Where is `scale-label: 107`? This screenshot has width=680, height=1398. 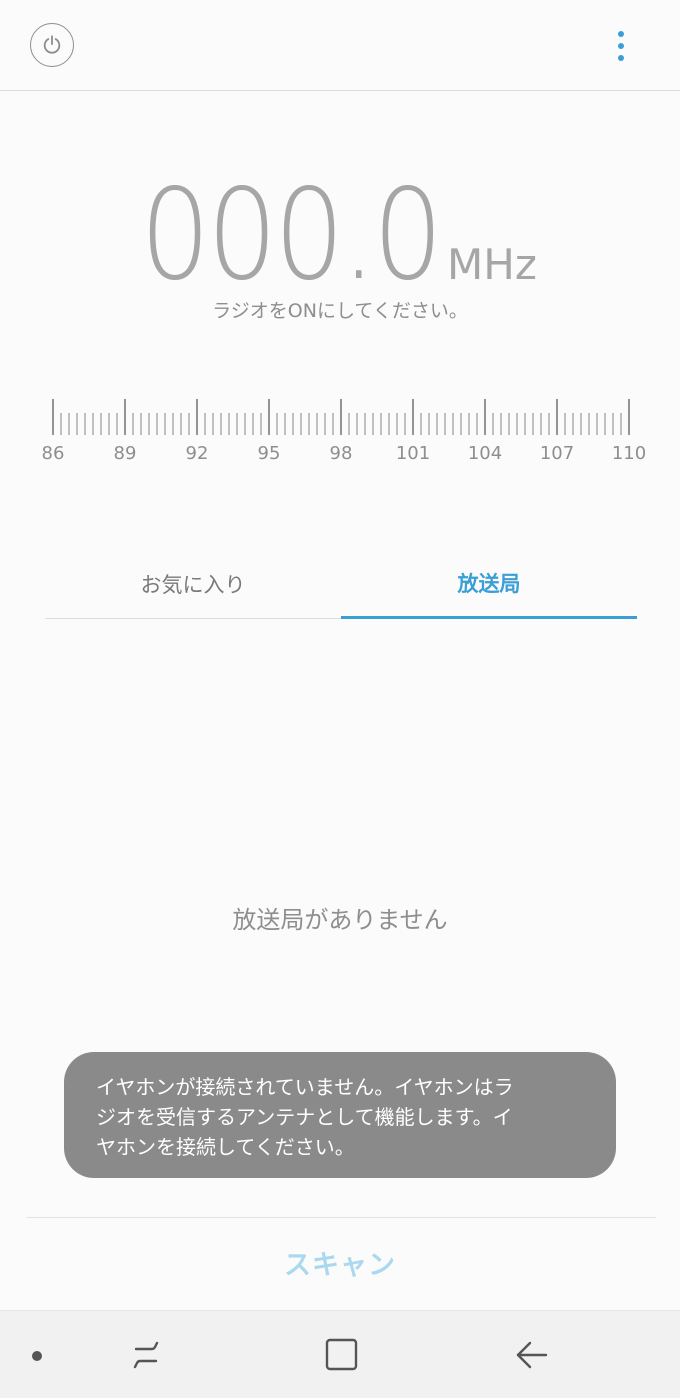
scale-label: 107 is located at coordinates (557, 453).